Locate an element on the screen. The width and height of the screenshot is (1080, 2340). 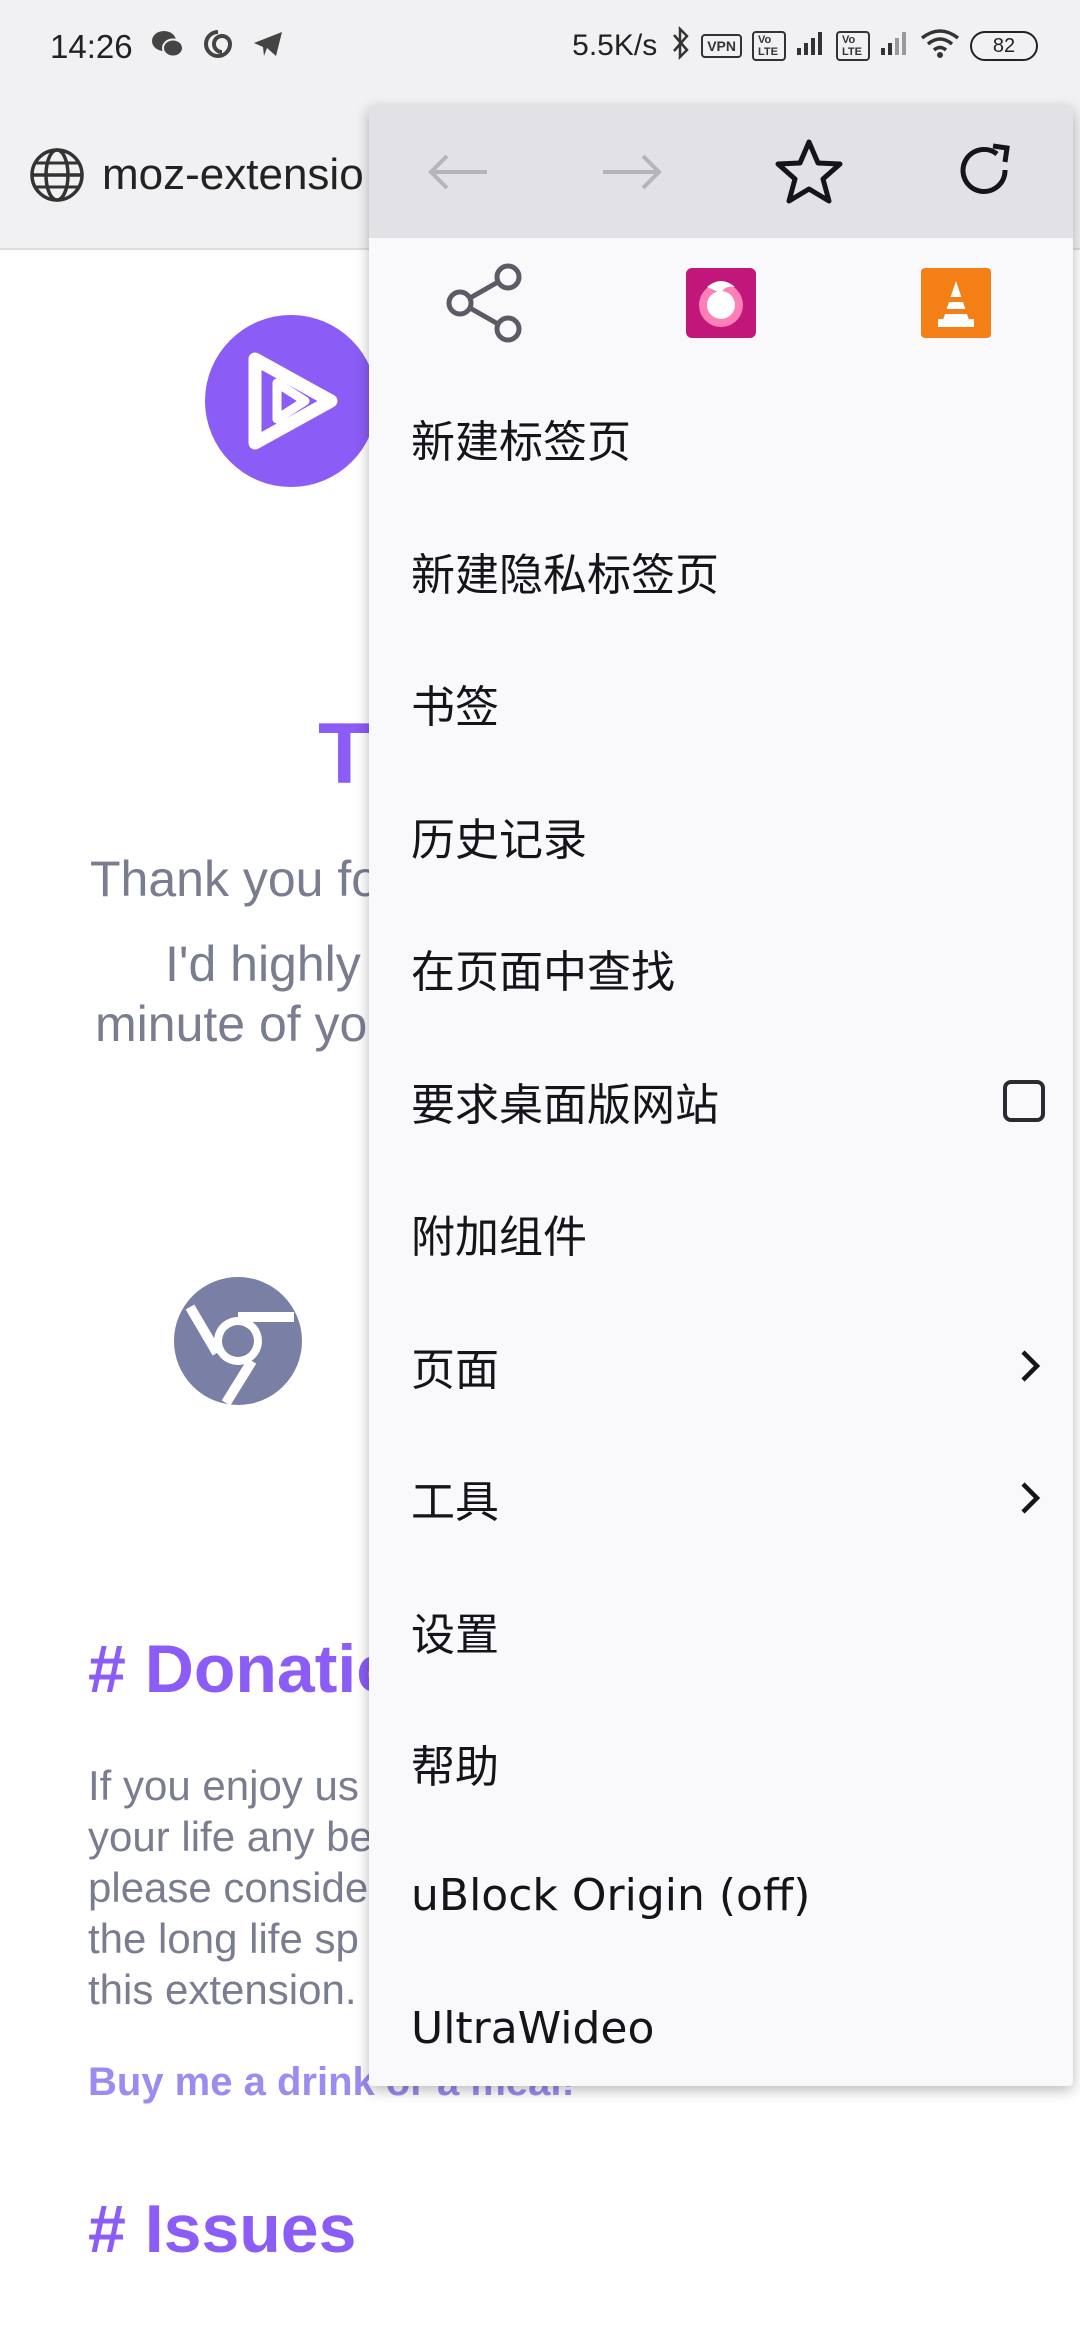
reload-button is located at coordinates (985, 172).